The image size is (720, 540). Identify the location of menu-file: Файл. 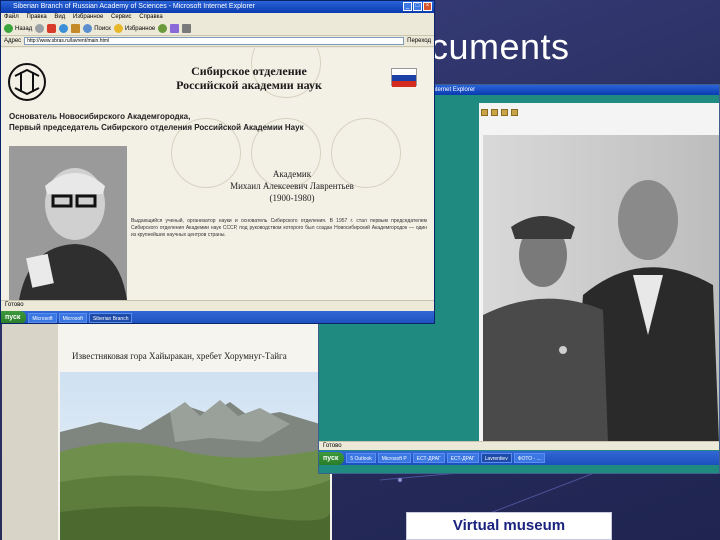
(11, 17).